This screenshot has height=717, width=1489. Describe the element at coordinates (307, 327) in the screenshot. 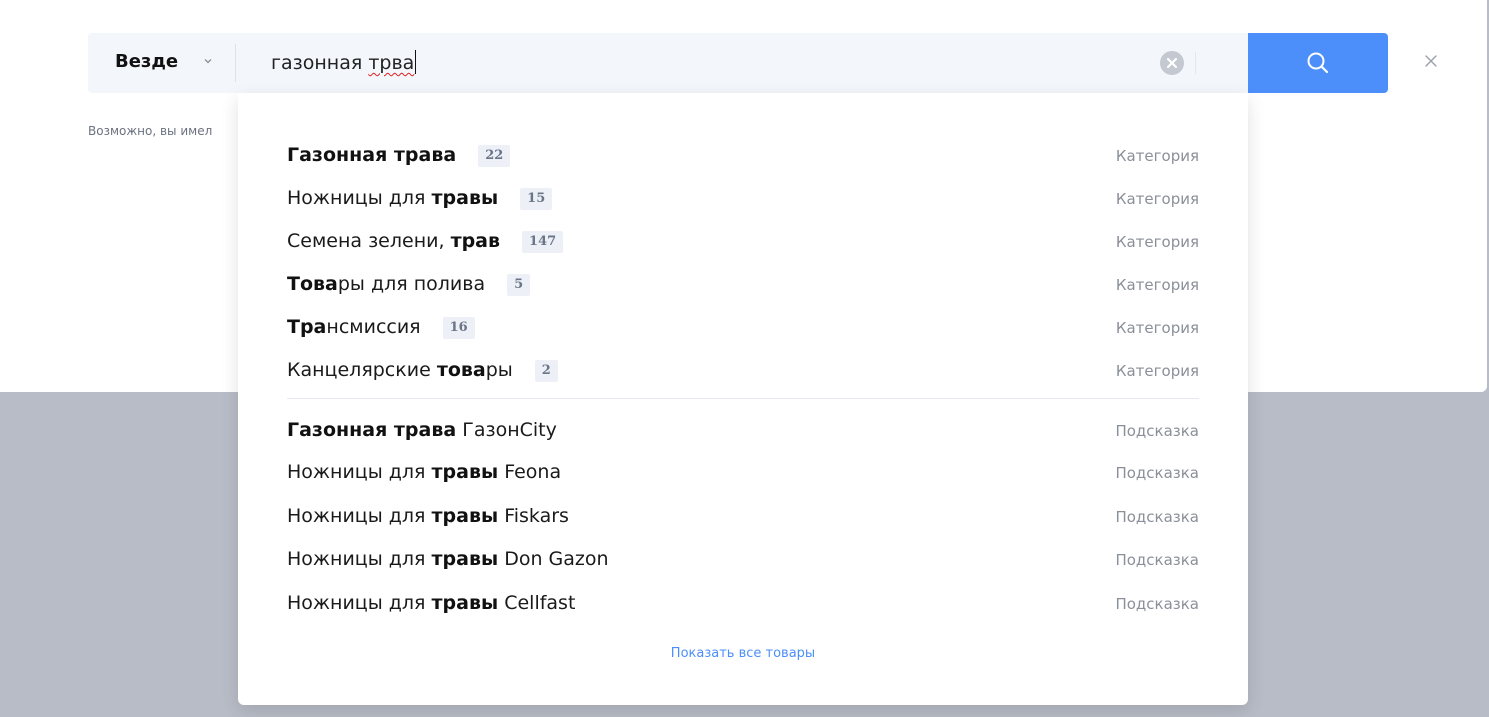

I see `match-highlight: Тра` at that location.